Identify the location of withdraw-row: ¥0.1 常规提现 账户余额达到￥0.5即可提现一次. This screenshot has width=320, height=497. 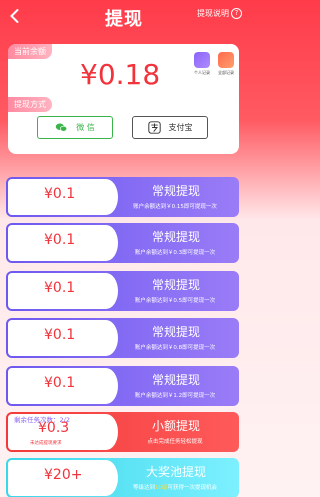
(122, 291).